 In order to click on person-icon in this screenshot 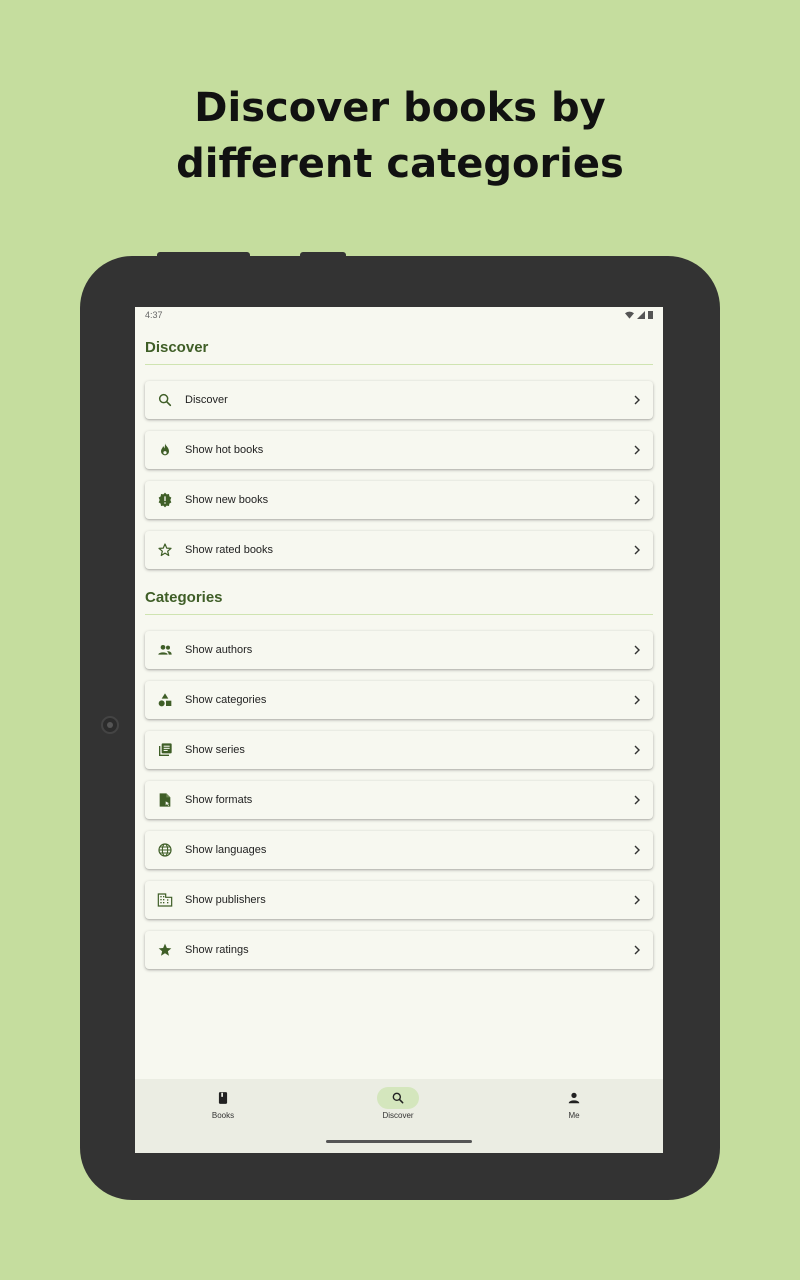, I will do `click(574, 1098)`.